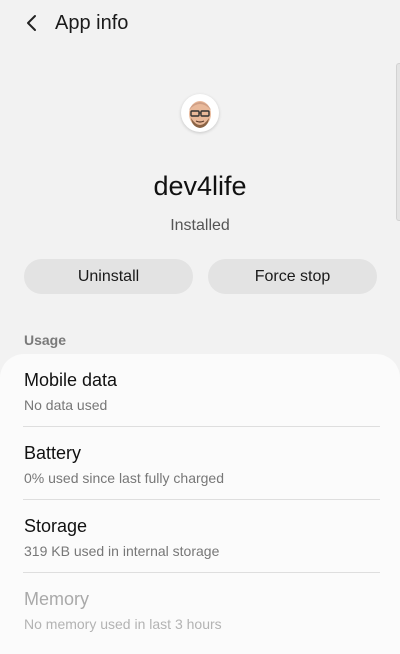  I want to click on app-icon, so click(200, 113).